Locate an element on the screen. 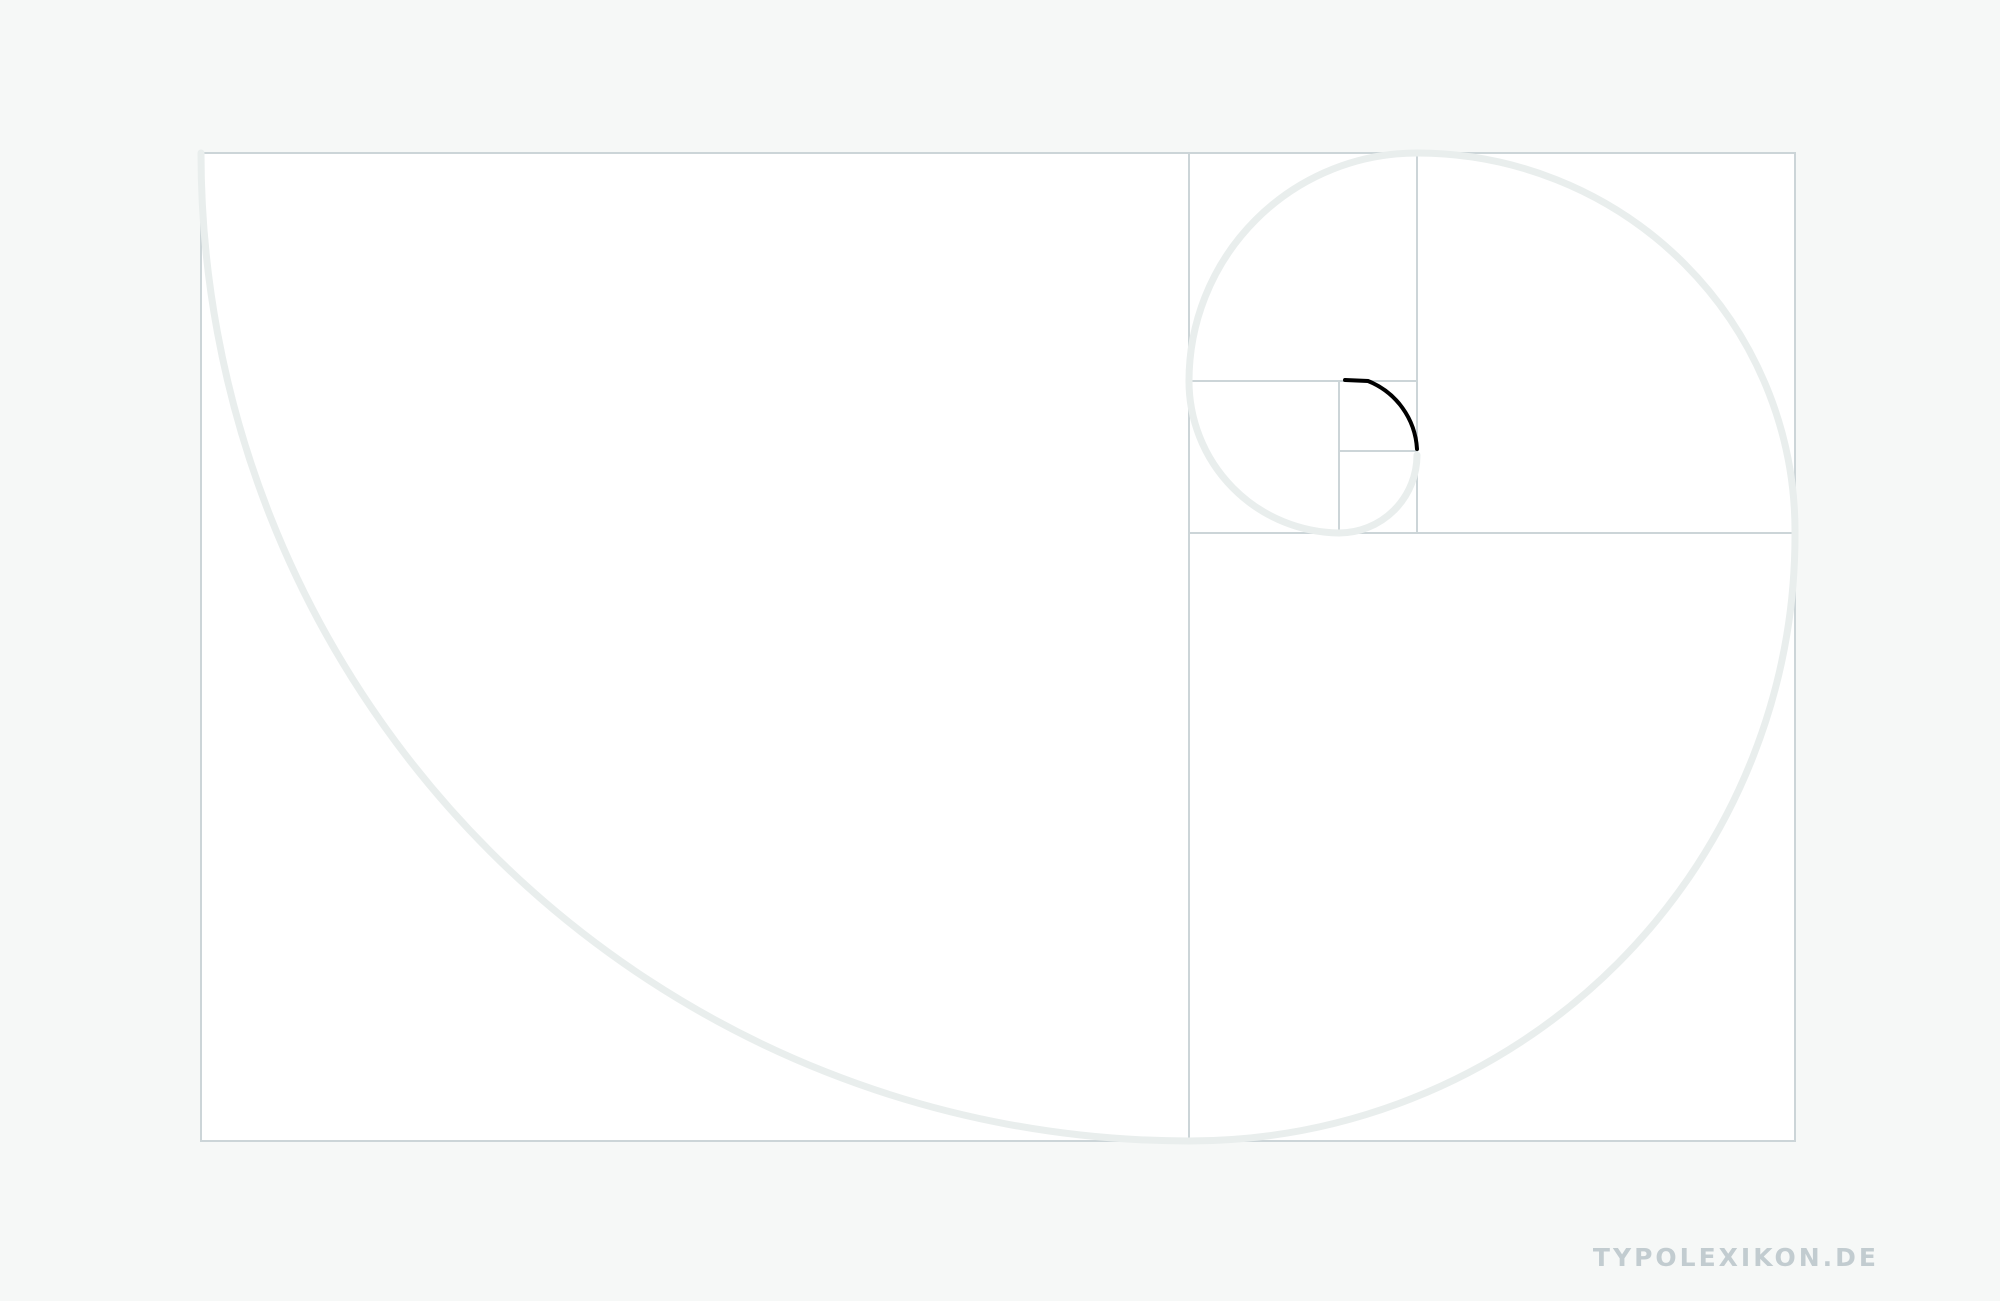 The height and width of the screenshot is (1301, 2000). watermark-text: TYPOLEXIKON.DE is located at coordinates (1735, 1257).